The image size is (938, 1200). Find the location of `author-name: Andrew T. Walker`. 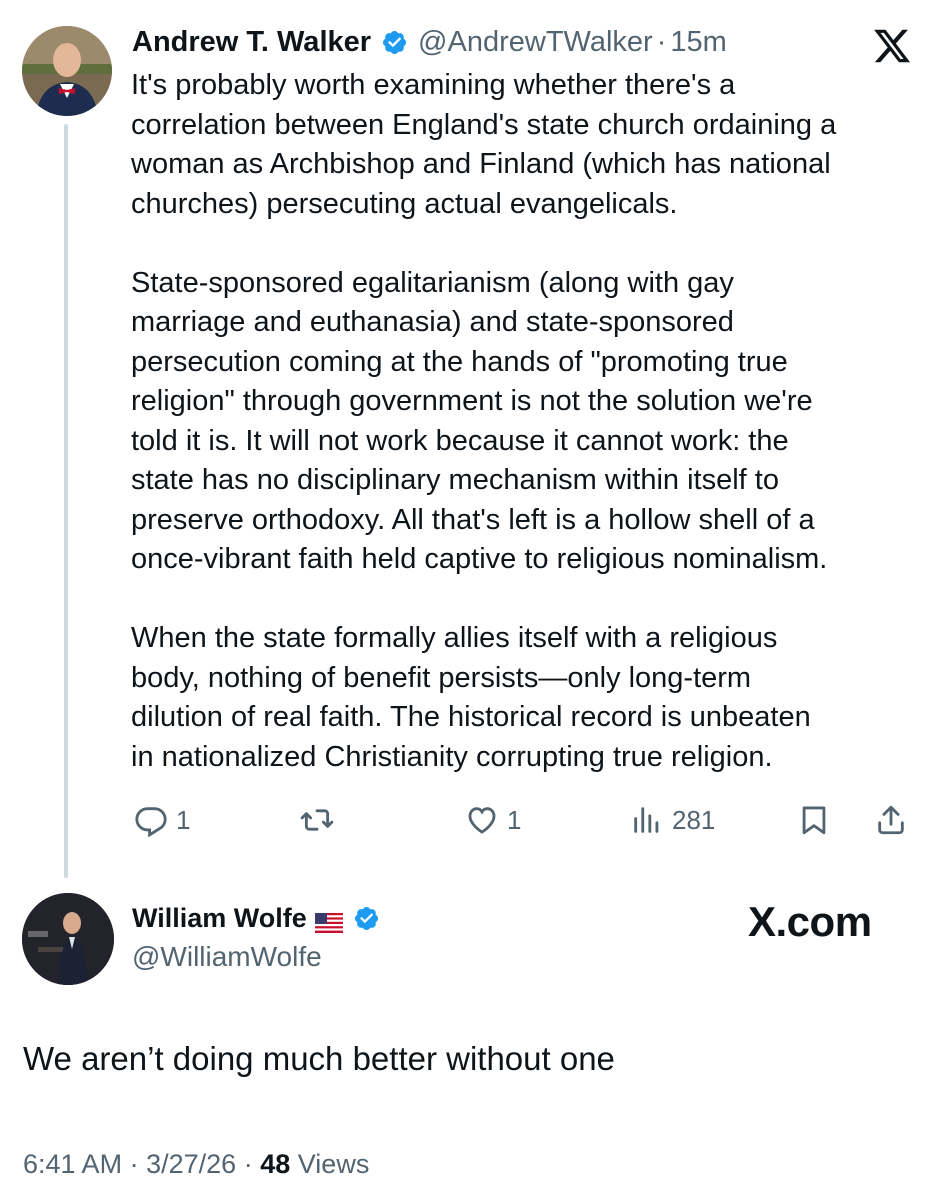

author-name: Andrew T. Walker is located at coordinates (251, 42).